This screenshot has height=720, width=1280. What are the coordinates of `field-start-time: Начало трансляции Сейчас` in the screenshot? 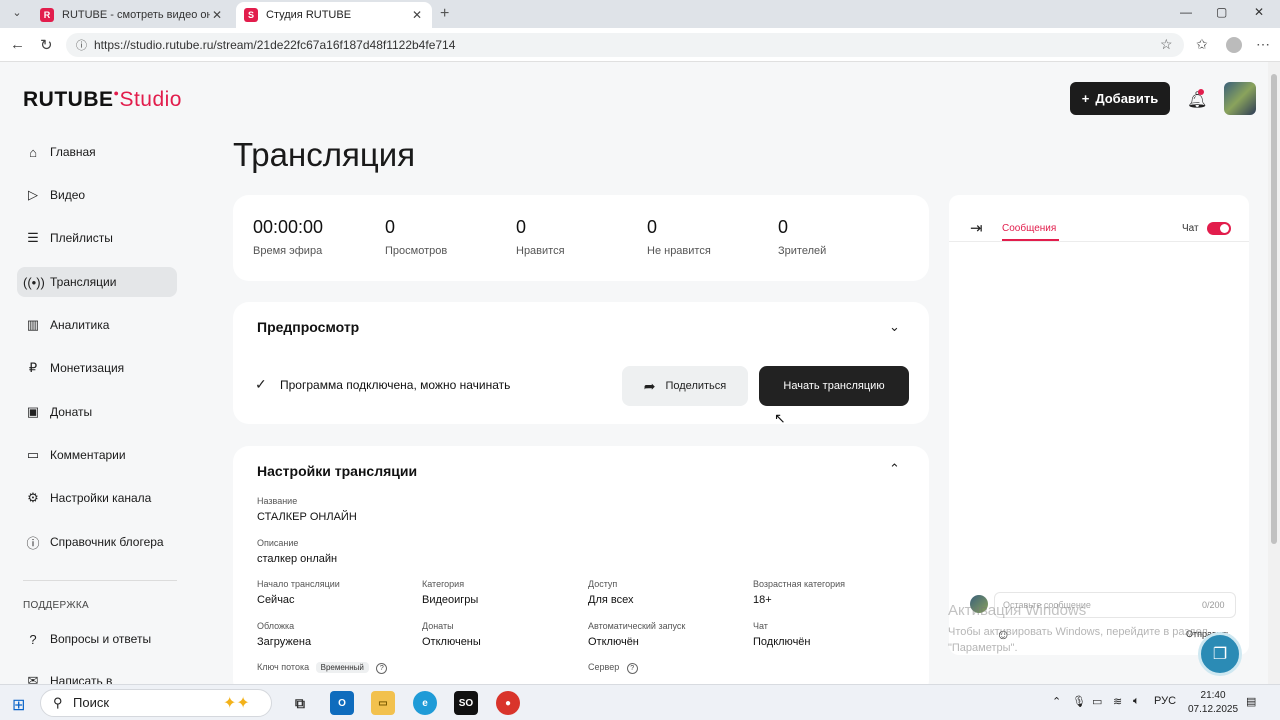 It's located at (298, 592).